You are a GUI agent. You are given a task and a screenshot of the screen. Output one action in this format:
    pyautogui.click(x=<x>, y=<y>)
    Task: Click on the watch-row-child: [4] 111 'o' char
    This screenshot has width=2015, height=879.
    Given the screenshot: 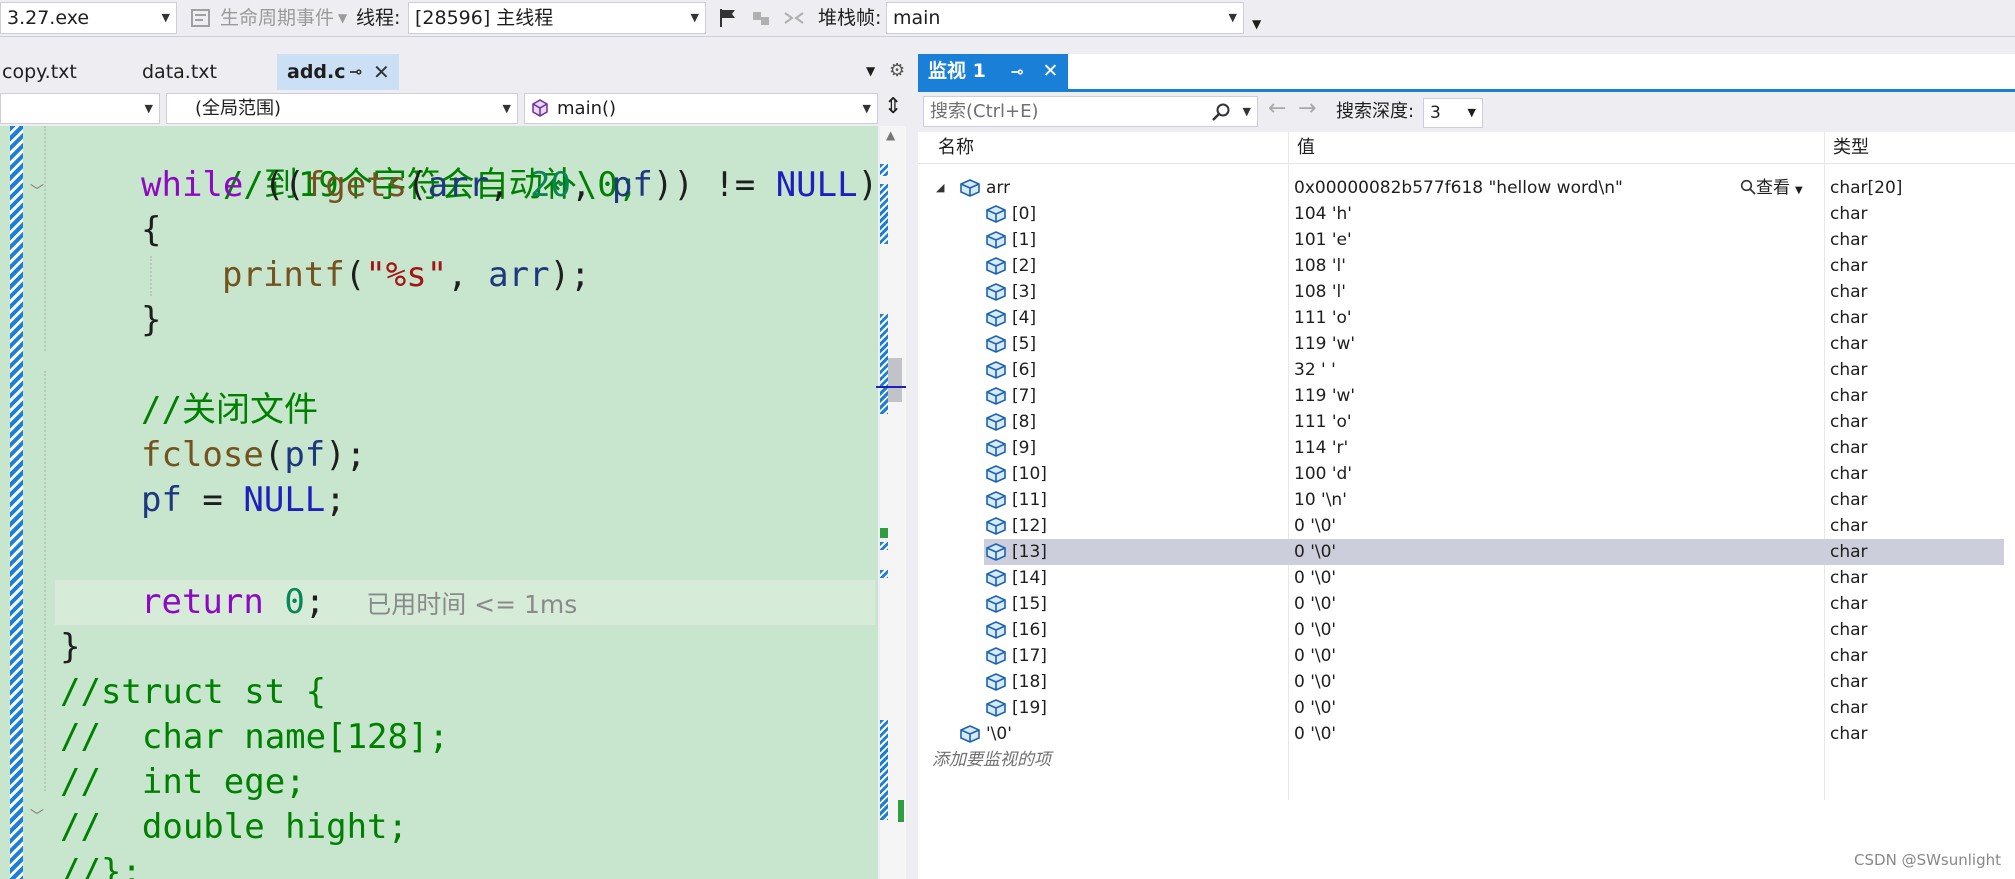 What is the action you would take?
    pyautogui.click(x=1466, y=318)
    